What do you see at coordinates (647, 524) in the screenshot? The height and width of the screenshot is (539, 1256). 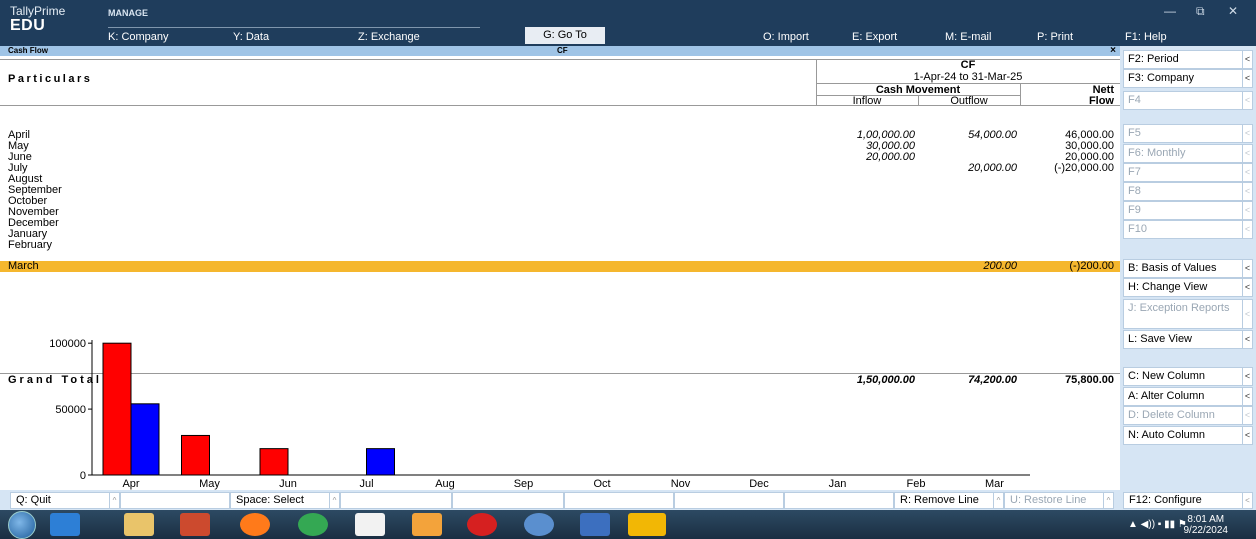 I see `active-app-icon` at bounding box center [647, 524].